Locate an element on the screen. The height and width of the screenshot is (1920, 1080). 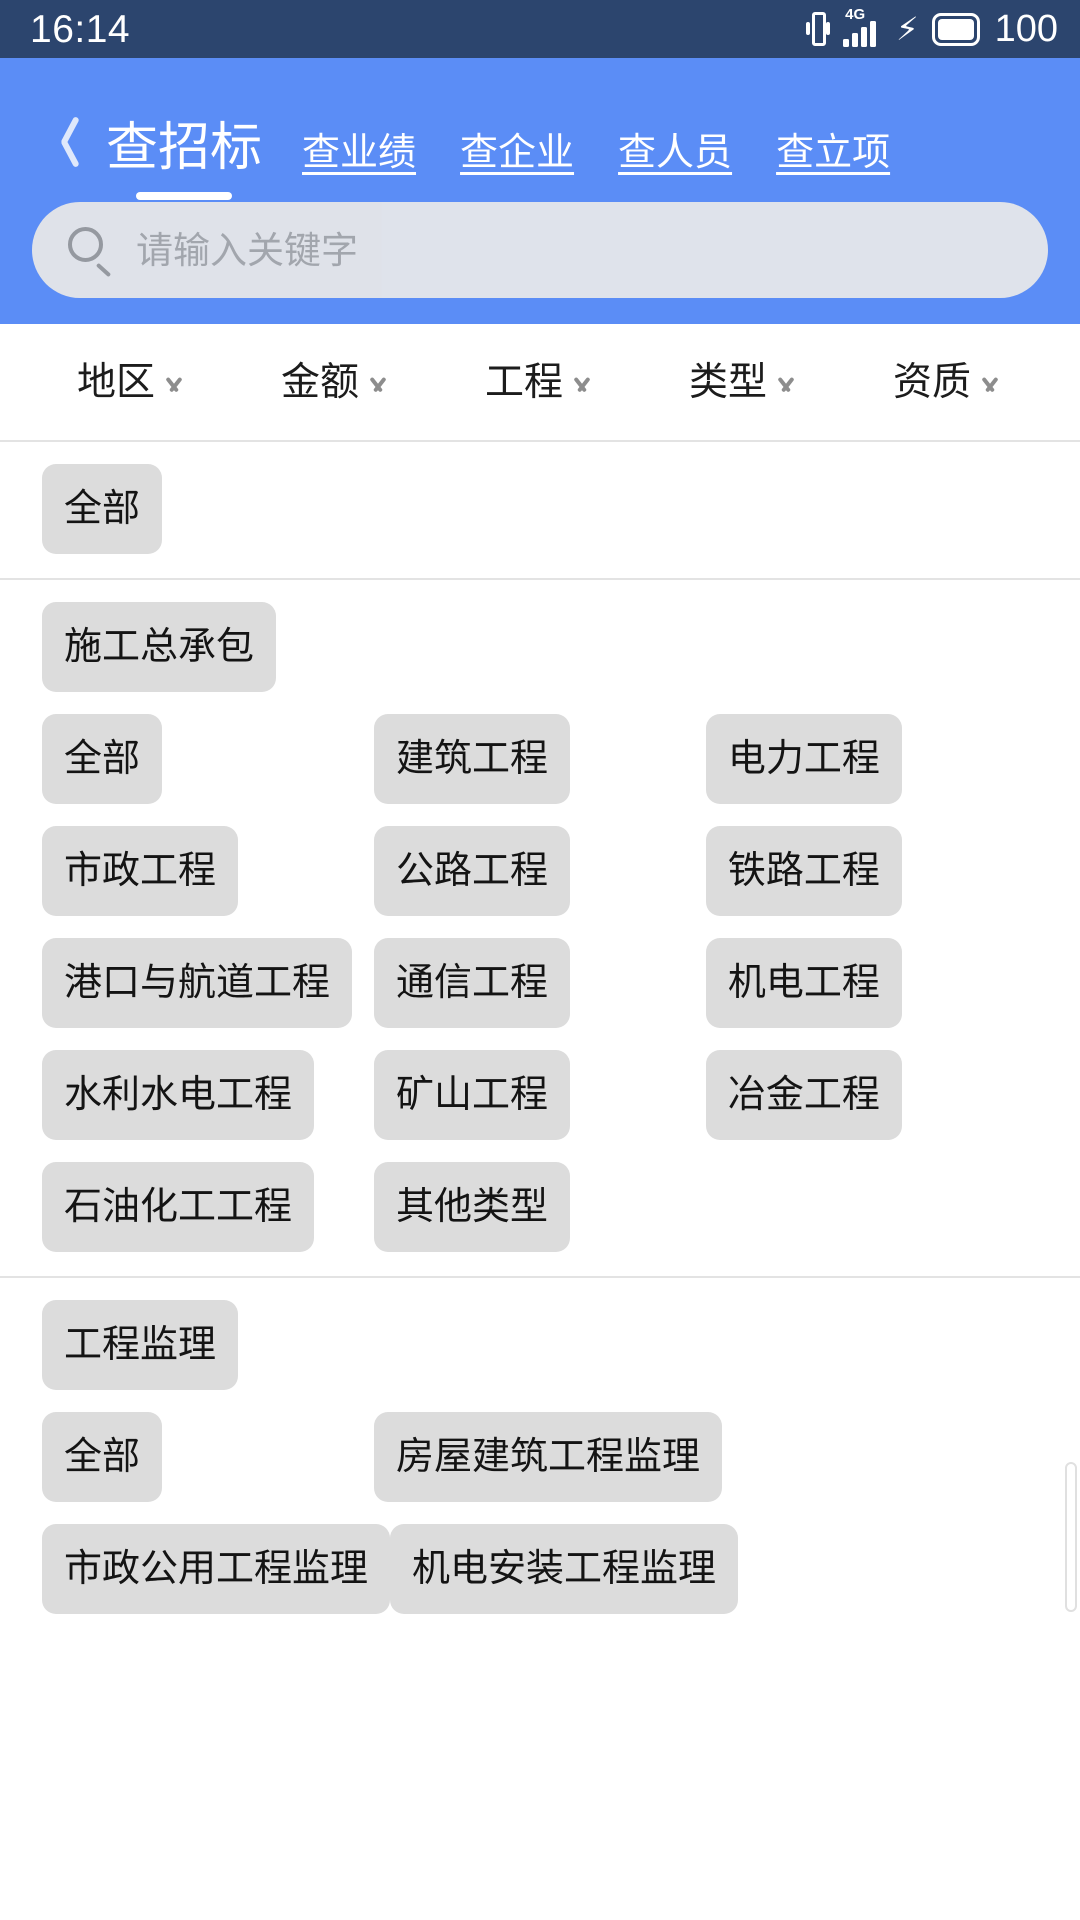
chip-row: 市政公用工程监理 机电安装工程监理 is located at coordinates (540, 1569).